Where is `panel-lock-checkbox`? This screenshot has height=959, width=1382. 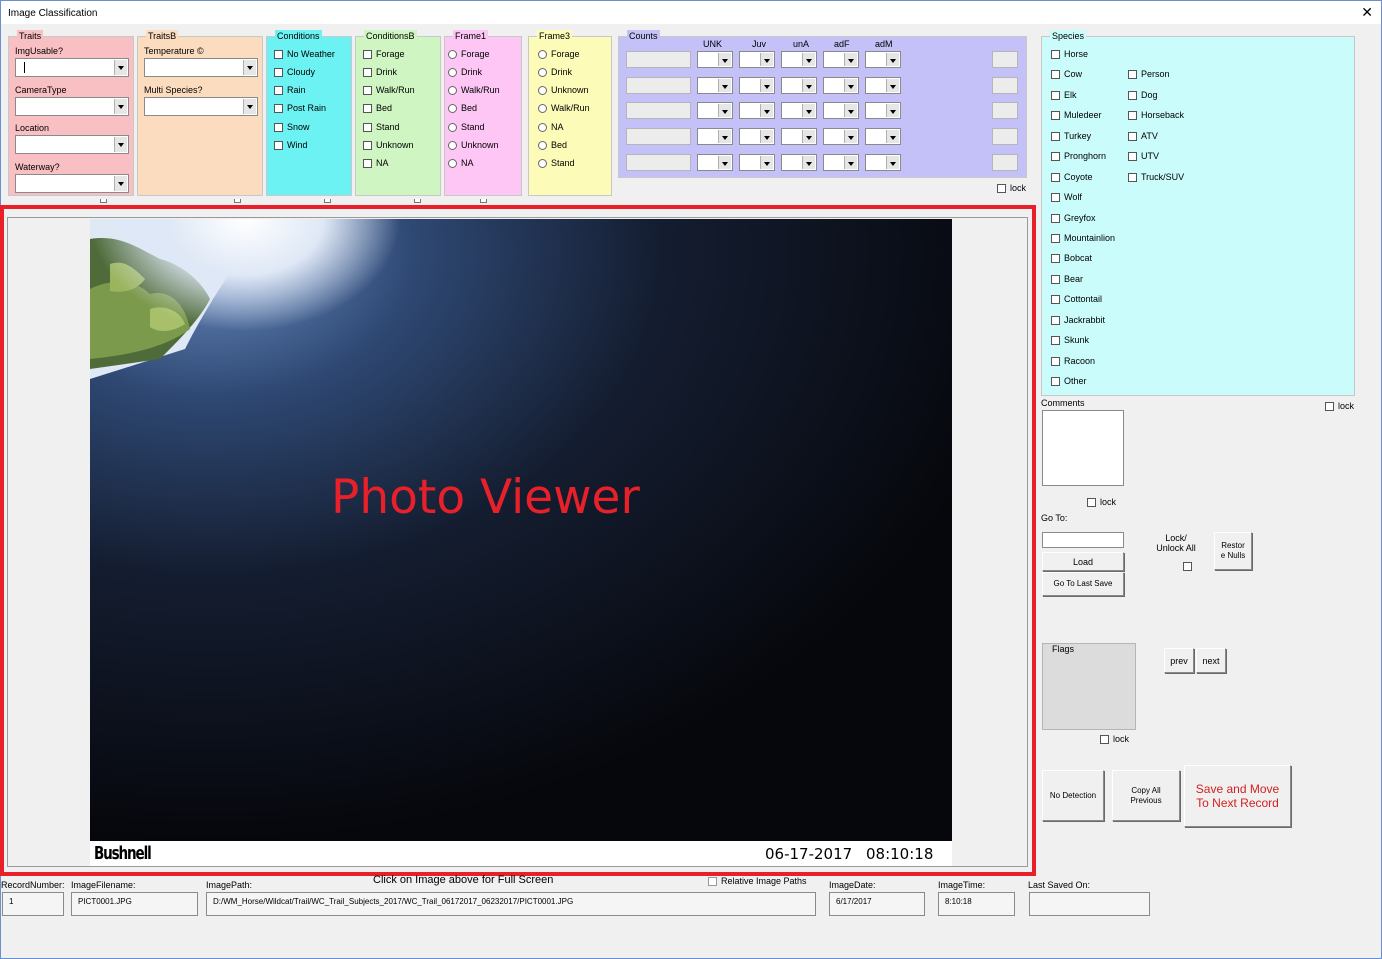
panel-lock-checkbox is located at coordinates (483, 201).